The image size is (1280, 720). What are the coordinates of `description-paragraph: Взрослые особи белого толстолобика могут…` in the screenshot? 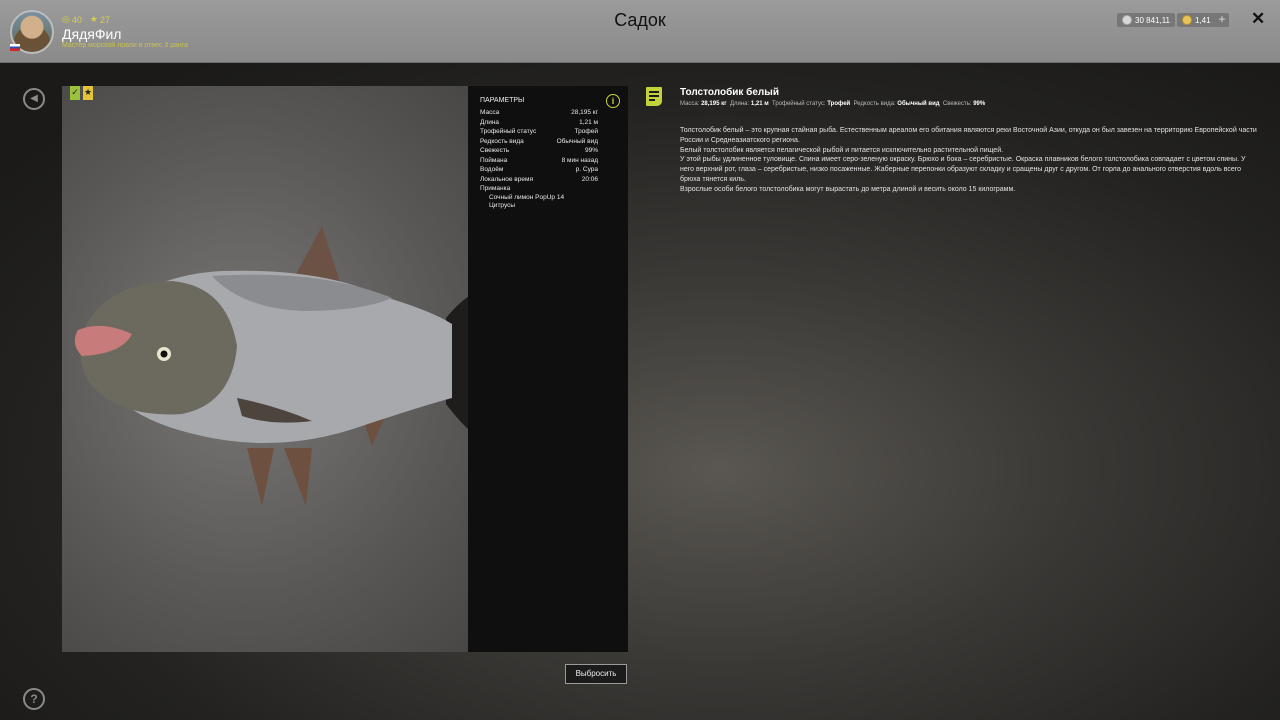 It's located at (848, 189).